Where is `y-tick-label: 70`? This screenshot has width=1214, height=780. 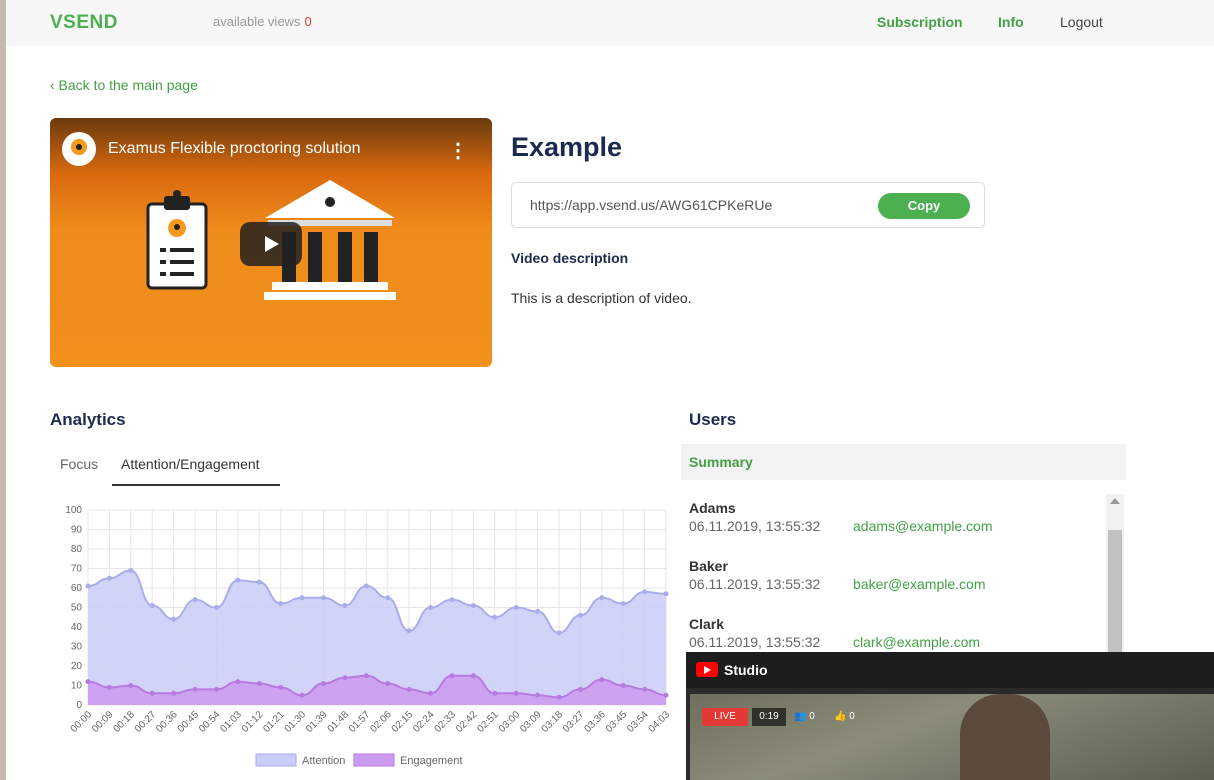 y-tick-label: 70 is located at coordinates (77, 569).